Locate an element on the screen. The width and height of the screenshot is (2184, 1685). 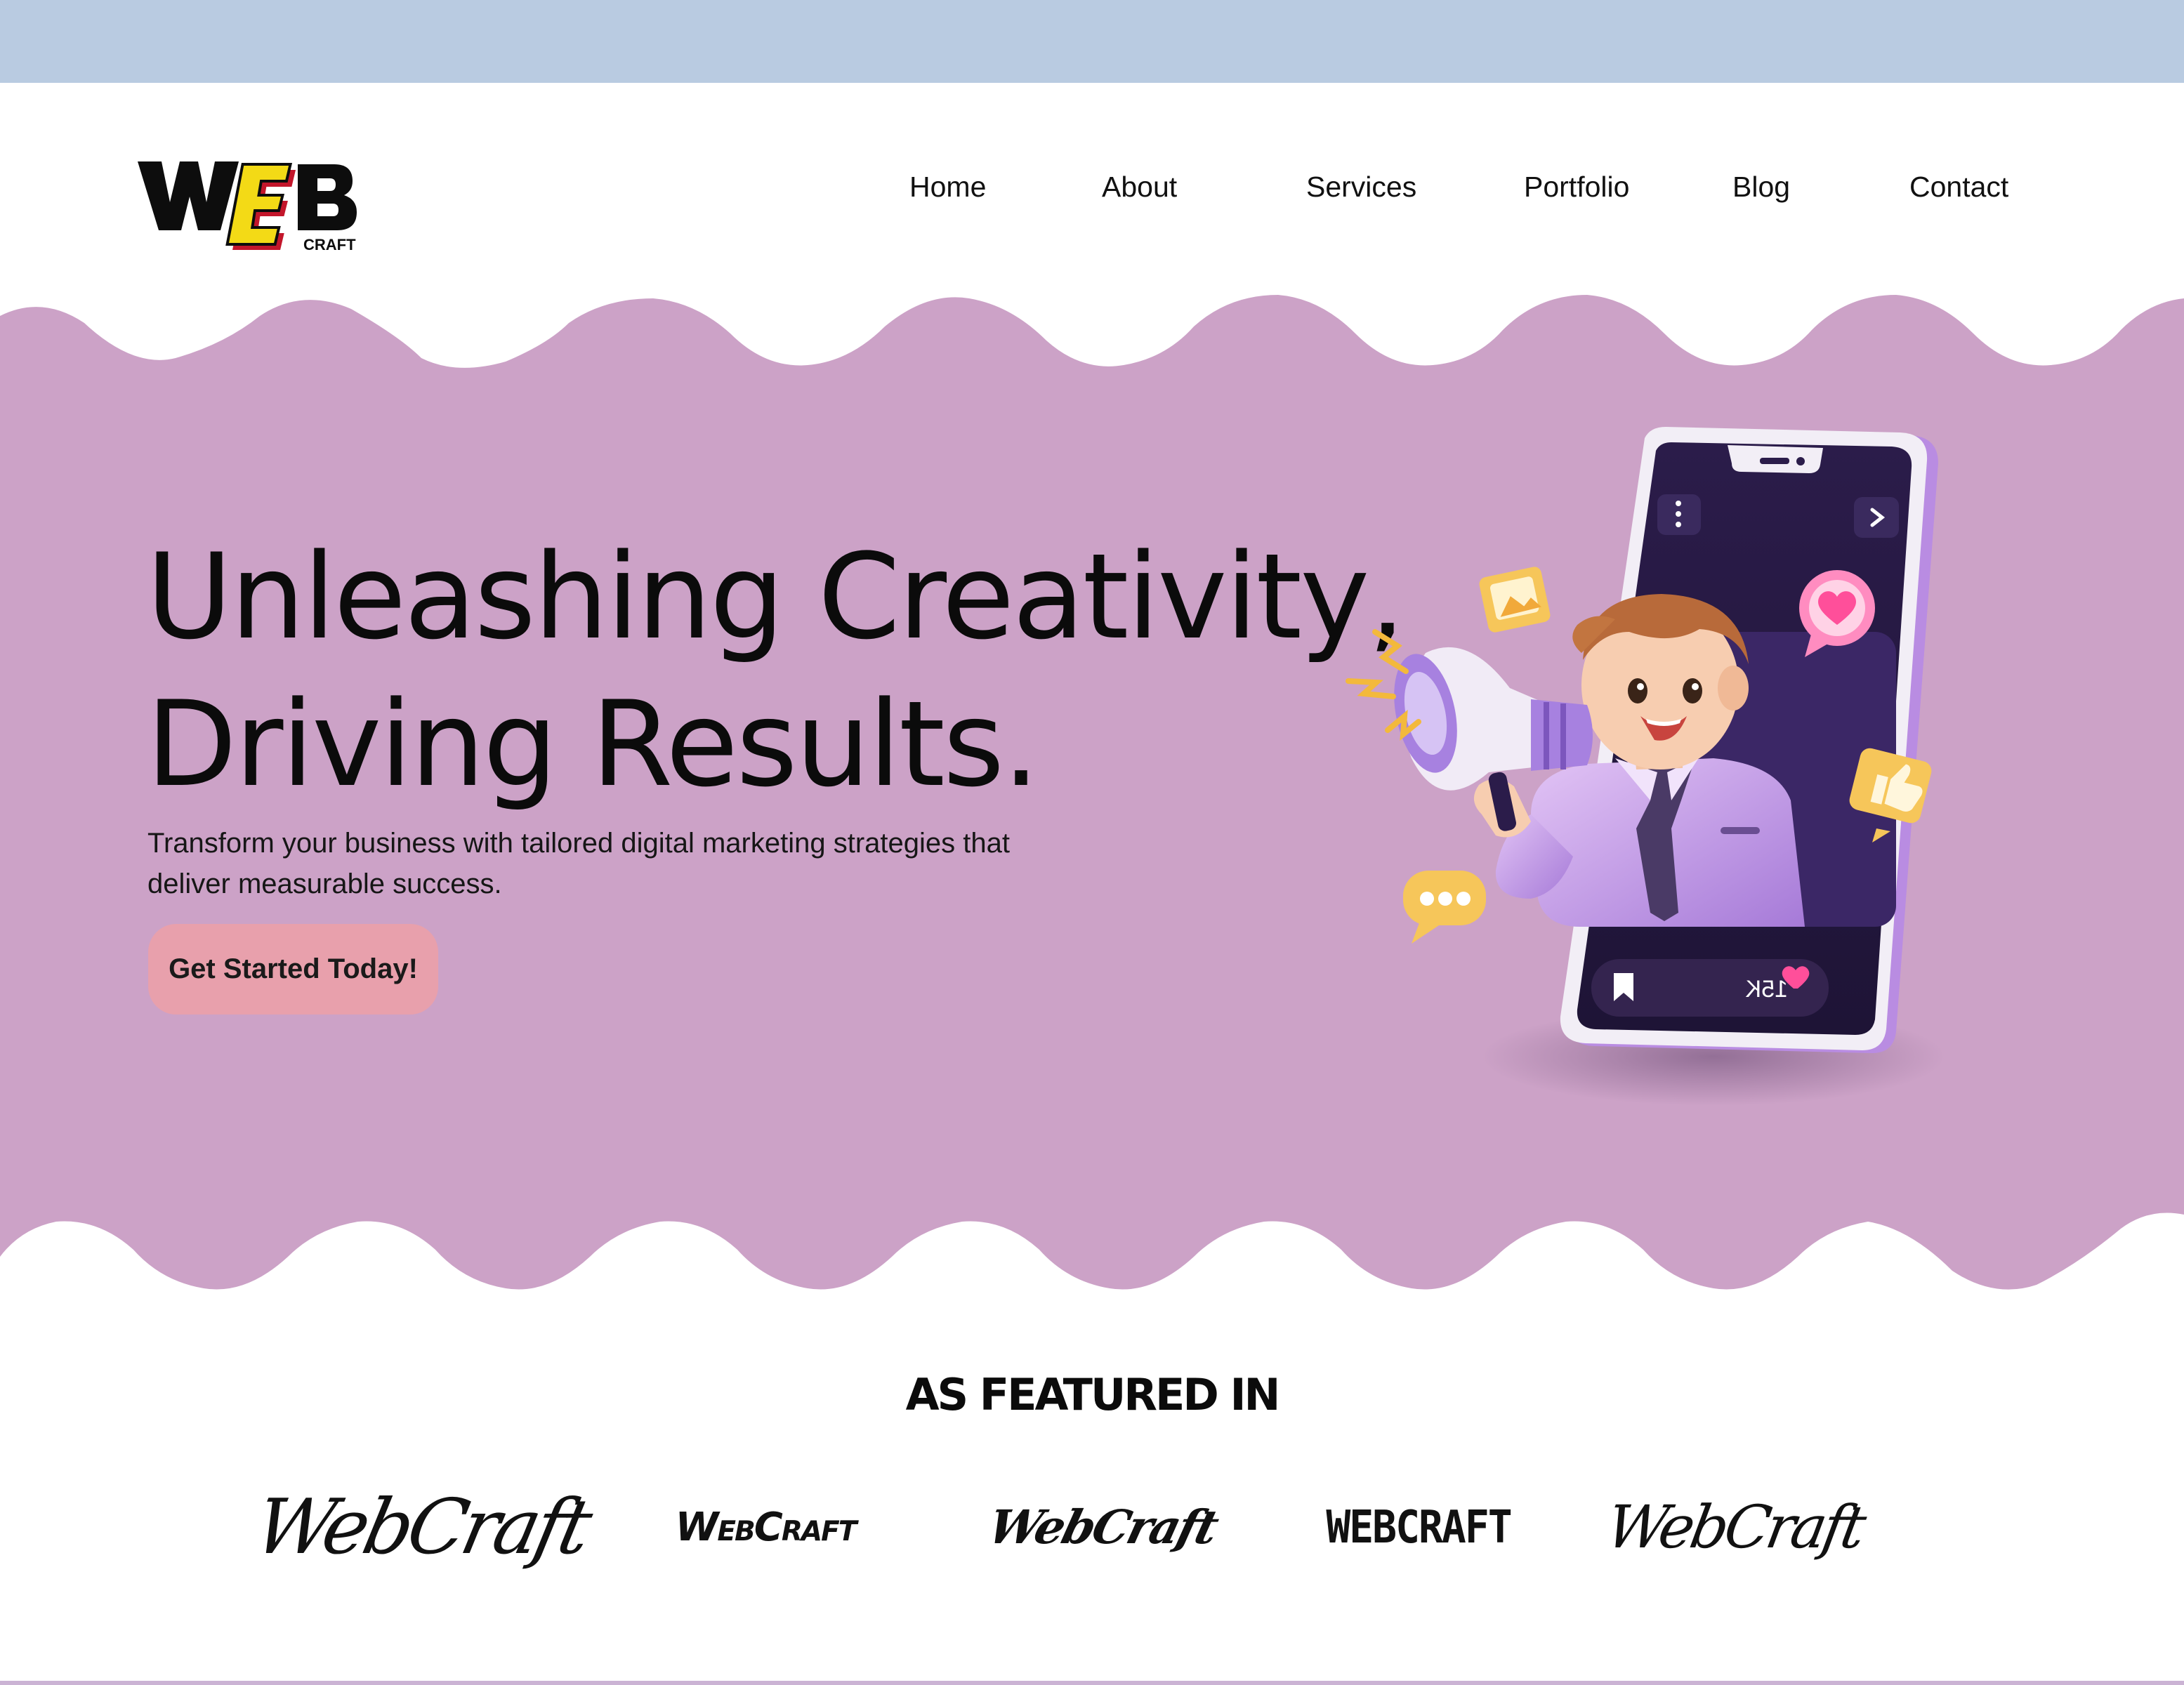
chat-bubble-icon is located at coordinates (1445, 907).